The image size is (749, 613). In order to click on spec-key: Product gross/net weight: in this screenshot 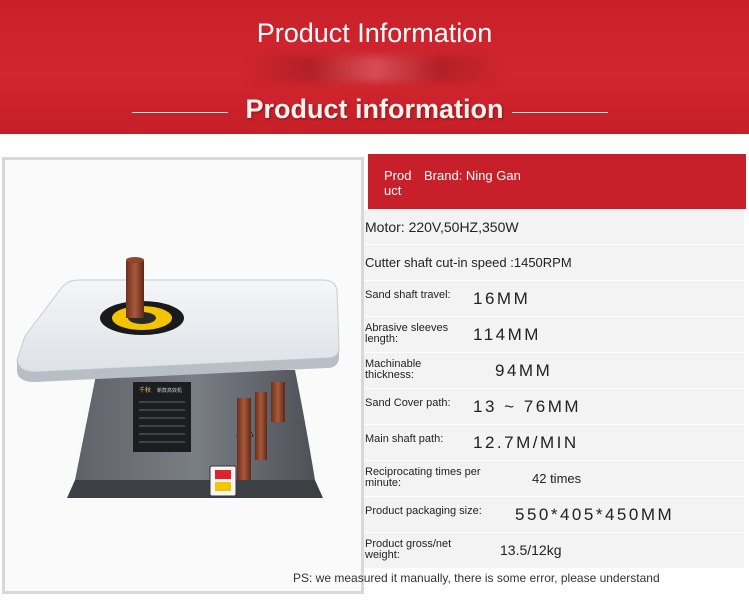, I will do `click(408, 549)`.